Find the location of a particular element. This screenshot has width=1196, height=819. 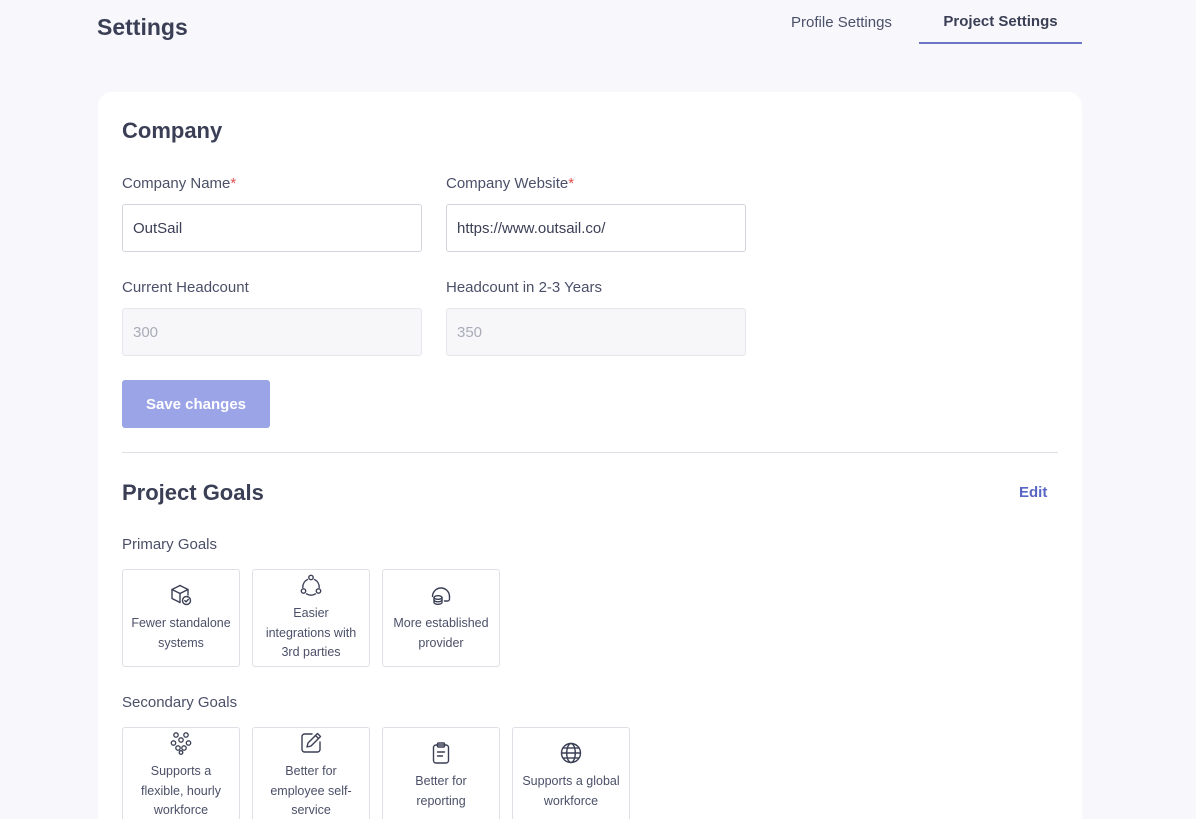

integration-nodes-icon is located at coordinates (311, 585).